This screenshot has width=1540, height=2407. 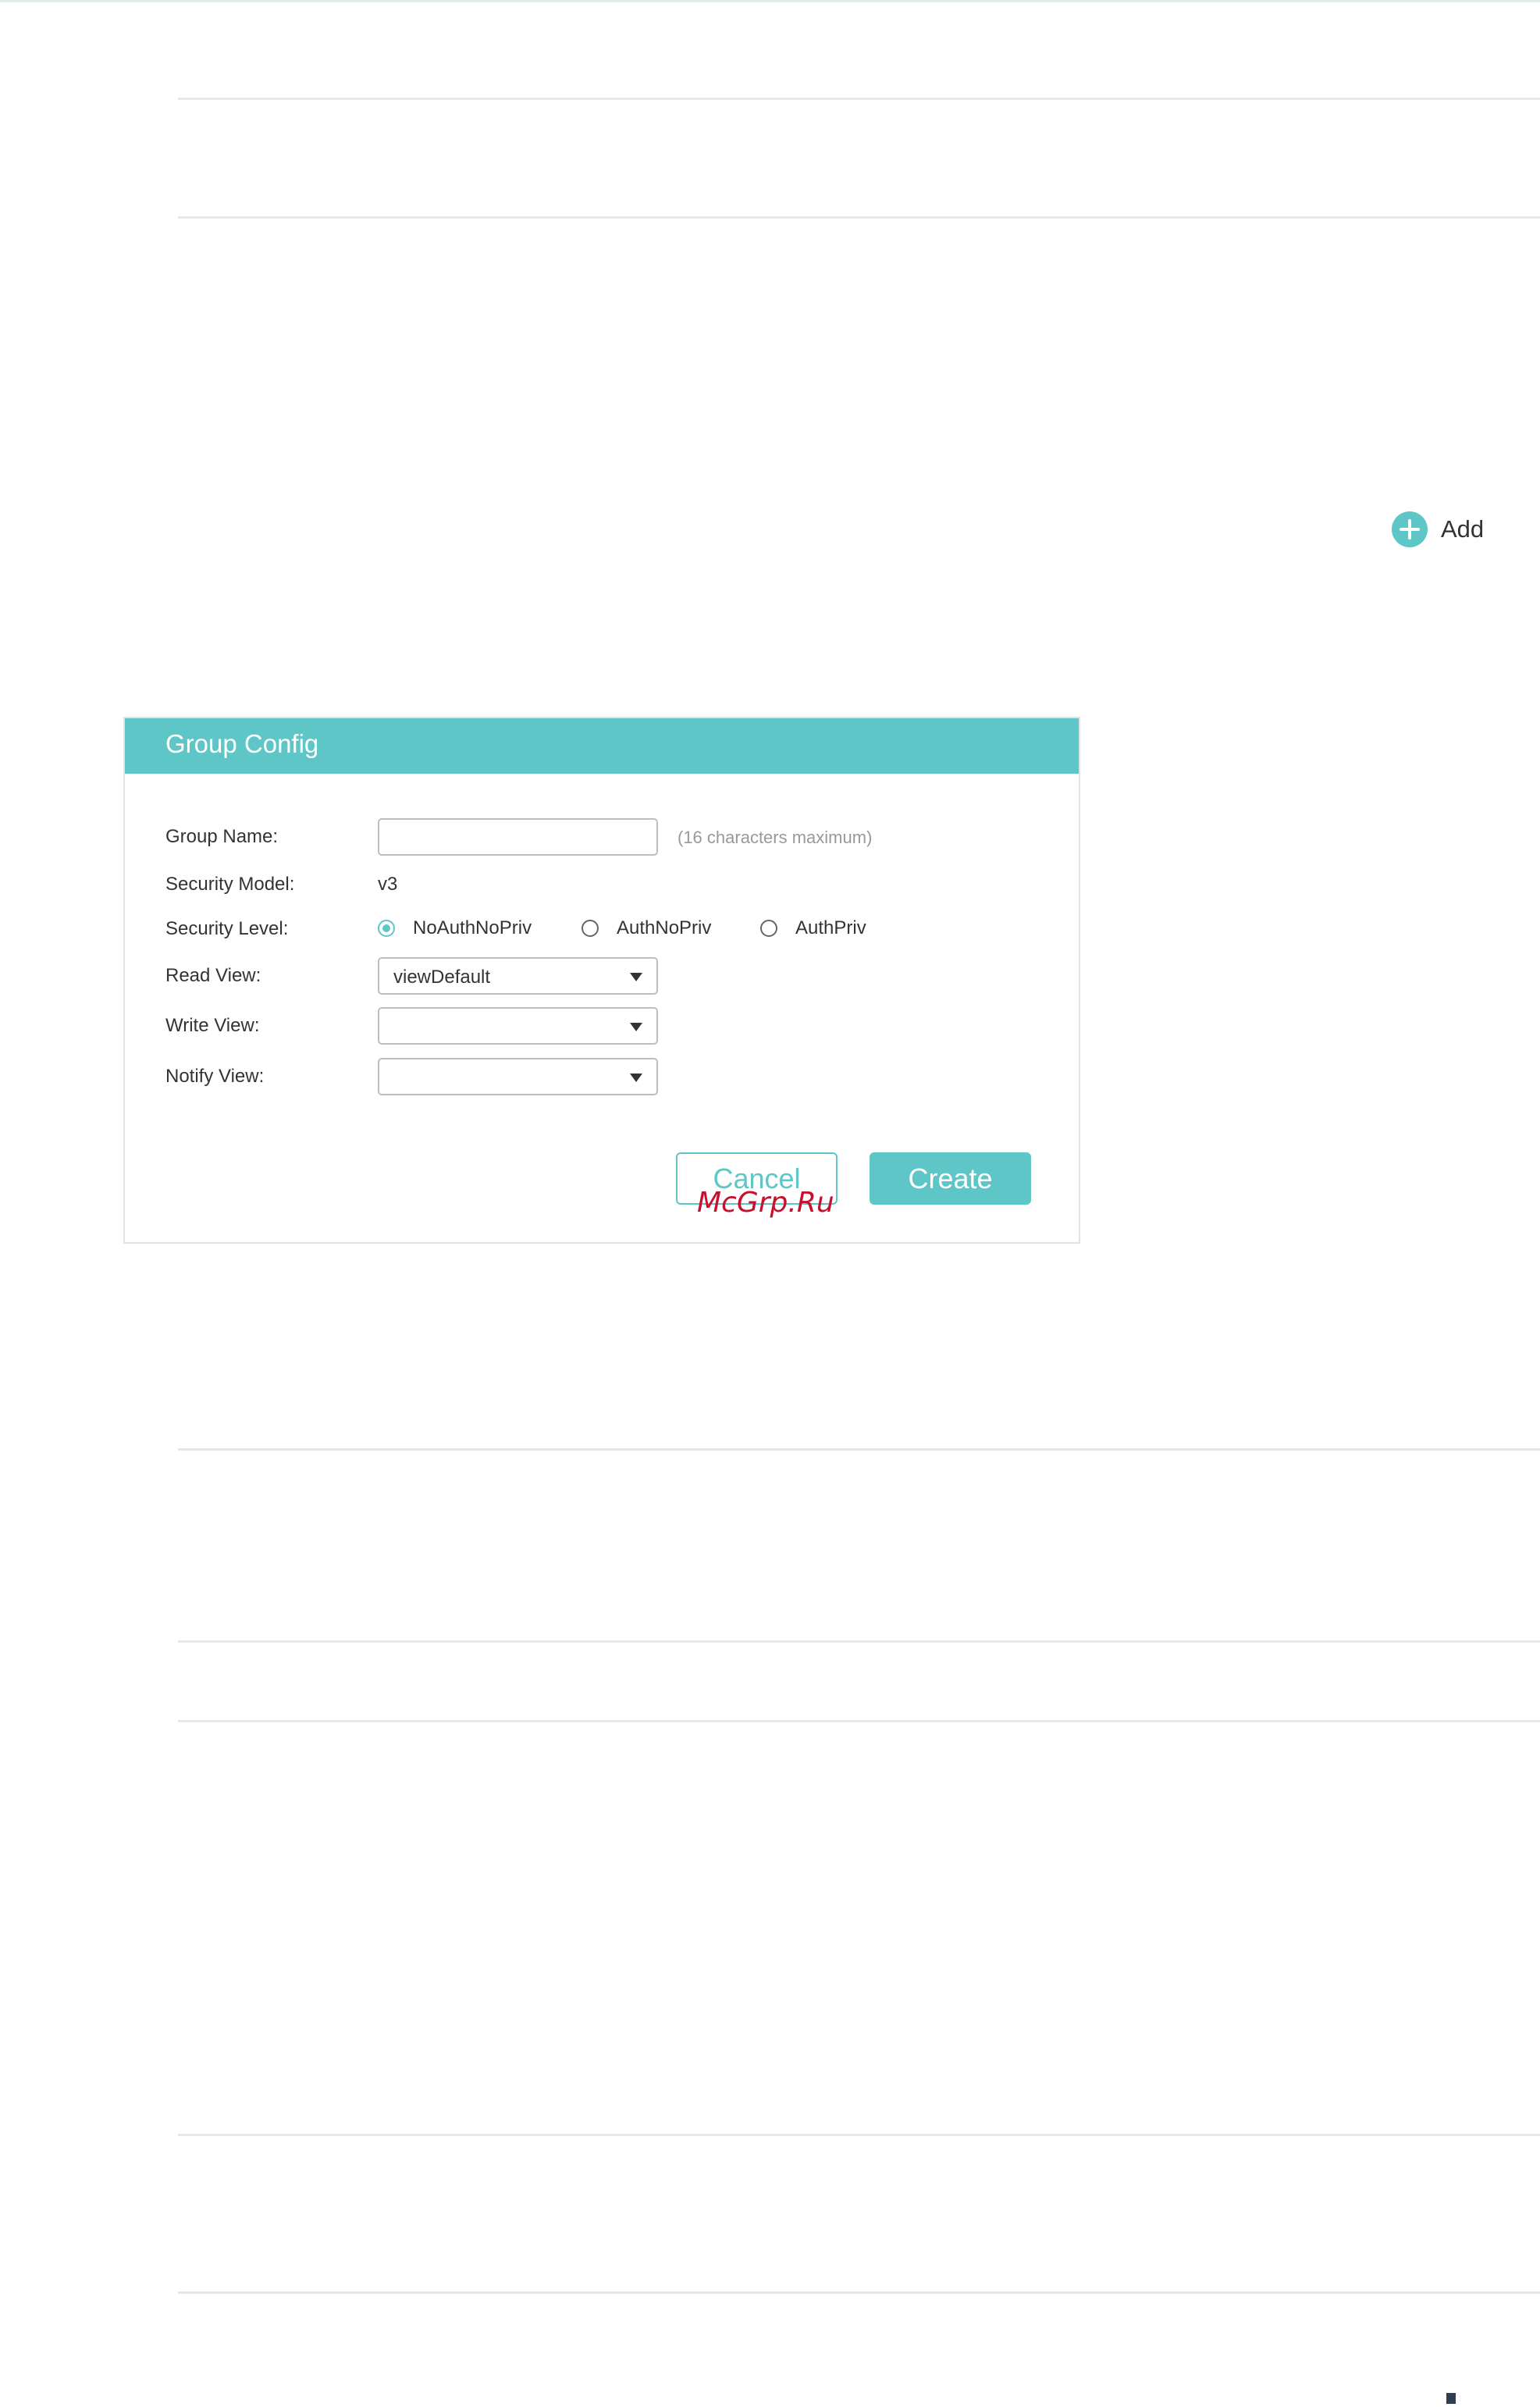 What do you see at coordinates (222, 836) in the screenshot?
I see `group-name-label: Group Name:` at bounding box center [222, 836].